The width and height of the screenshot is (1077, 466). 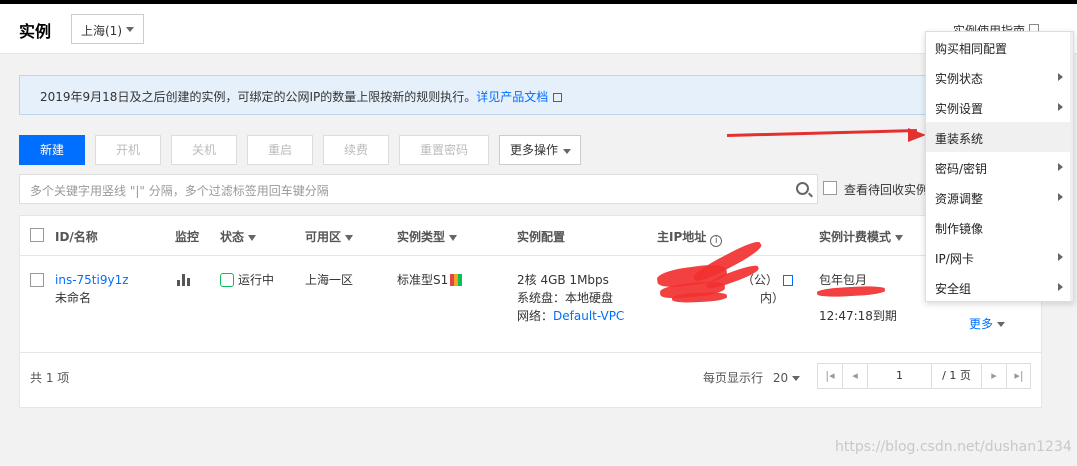 I want to click on menu-item-create-image: 制作镜像, so click(x=999, y=227).